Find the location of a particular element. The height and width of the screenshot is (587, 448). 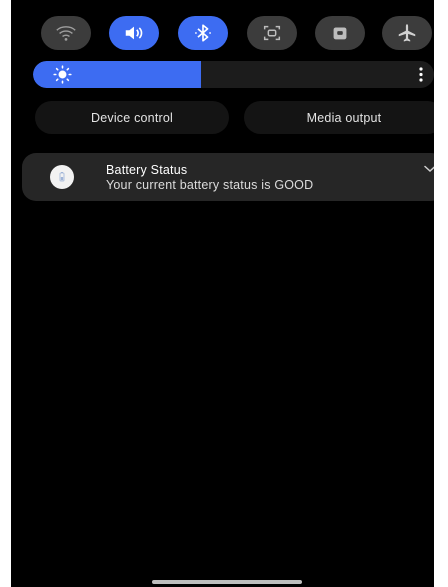

bluetooth-icon is located at coordinates (203, 33).